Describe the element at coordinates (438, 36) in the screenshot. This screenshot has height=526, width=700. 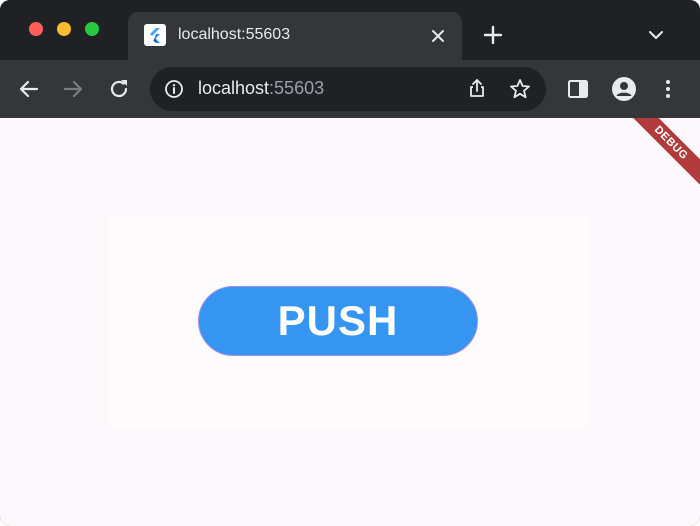
I see `close-icon` at that location.